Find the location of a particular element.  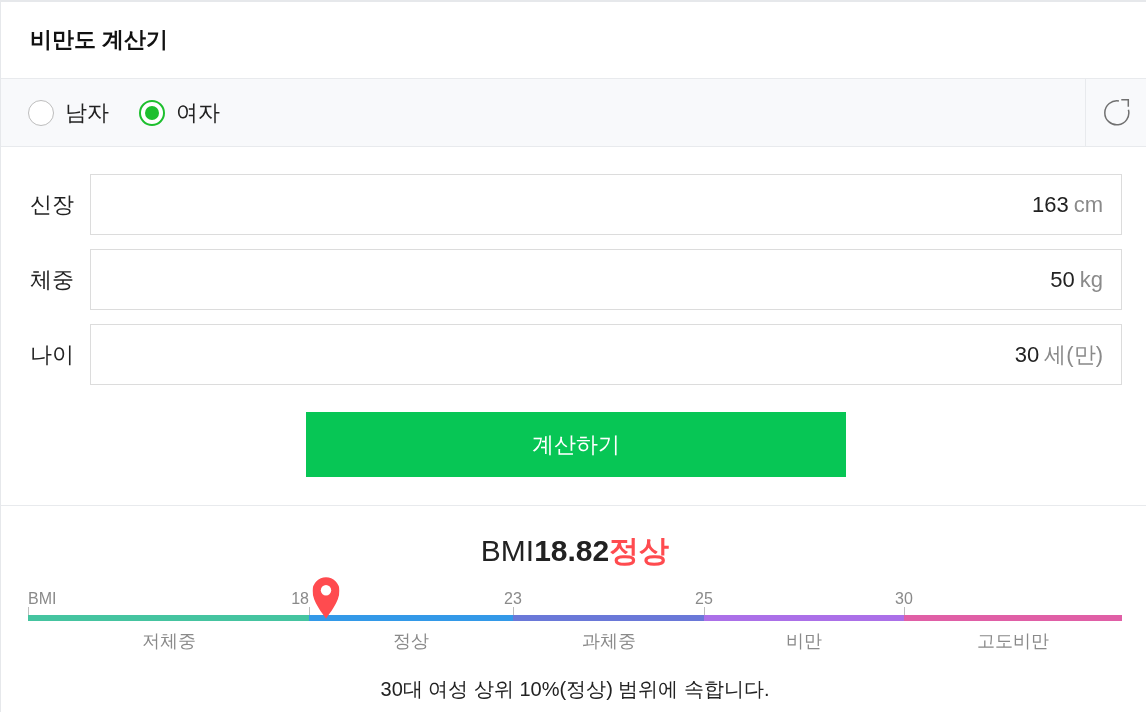

input-field: 163 cm is located at coordinates (606, 204).